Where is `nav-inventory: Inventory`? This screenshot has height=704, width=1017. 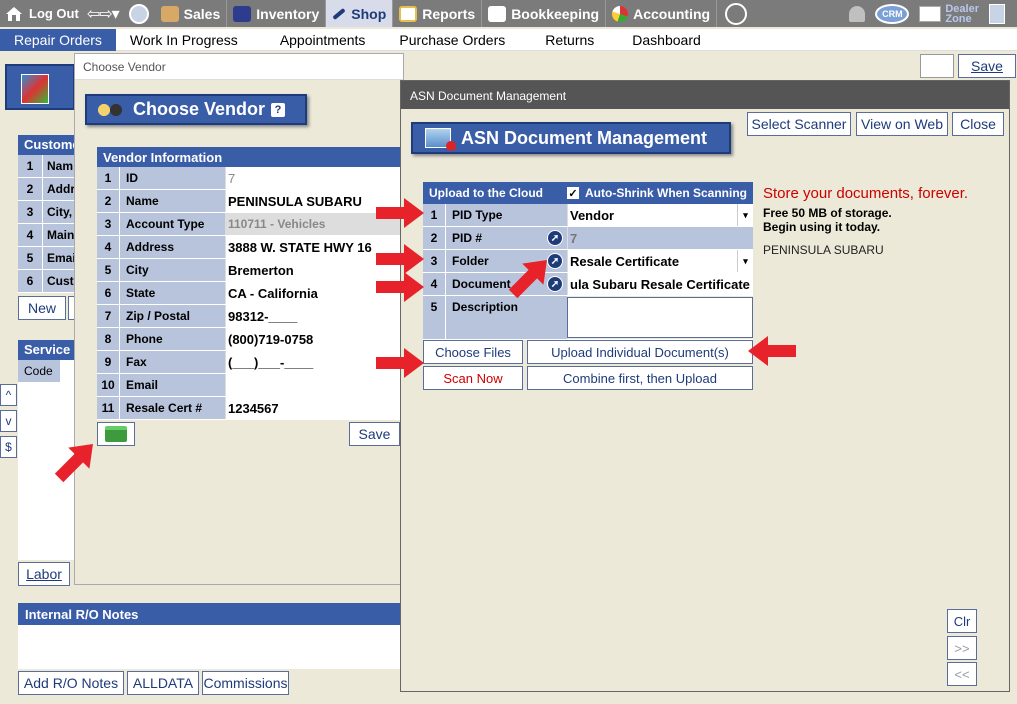
nav-inventory: Inventory is located at coordinates (277, 13).